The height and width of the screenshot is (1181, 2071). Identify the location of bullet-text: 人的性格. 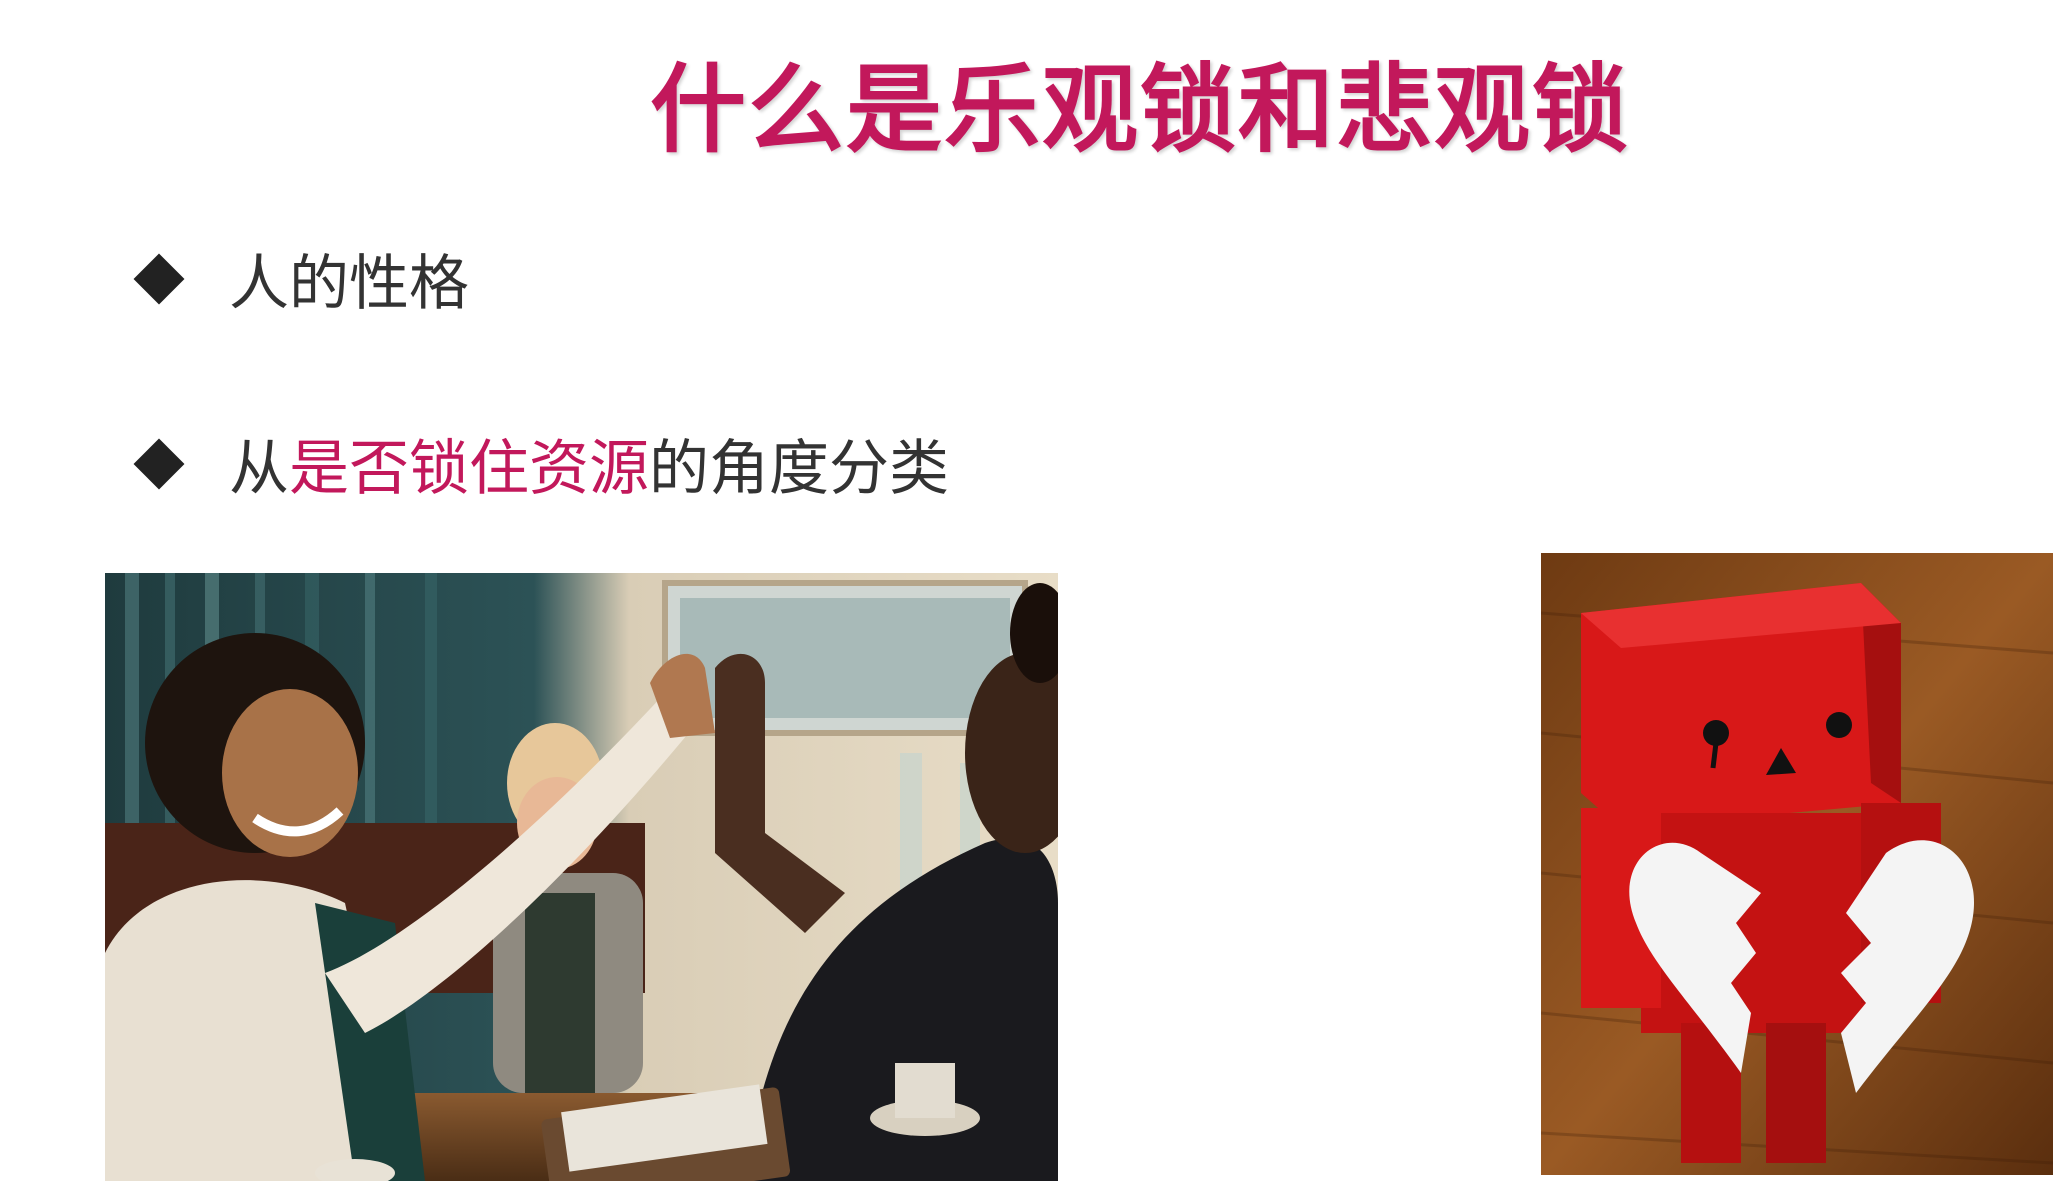
(349, 284).